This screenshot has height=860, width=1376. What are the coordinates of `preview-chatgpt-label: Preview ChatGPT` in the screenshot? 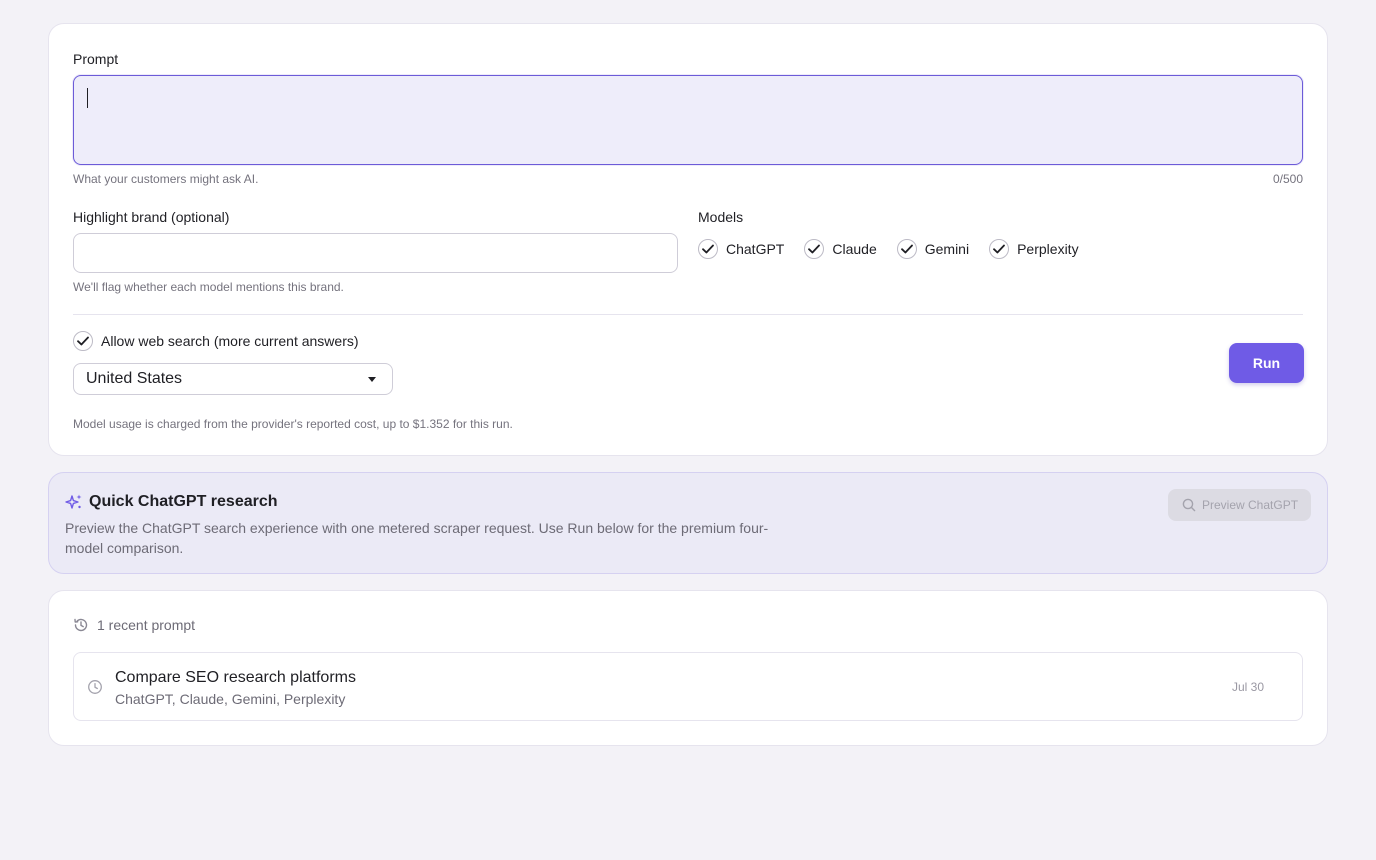 It's located at (1250, 505).